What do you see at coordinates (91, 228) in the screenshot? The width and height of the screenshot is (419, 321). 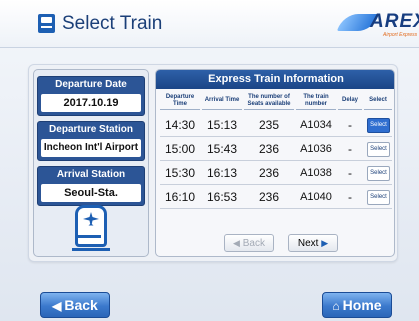 I see `airport-train-icon` at bounding box center [91, 228].